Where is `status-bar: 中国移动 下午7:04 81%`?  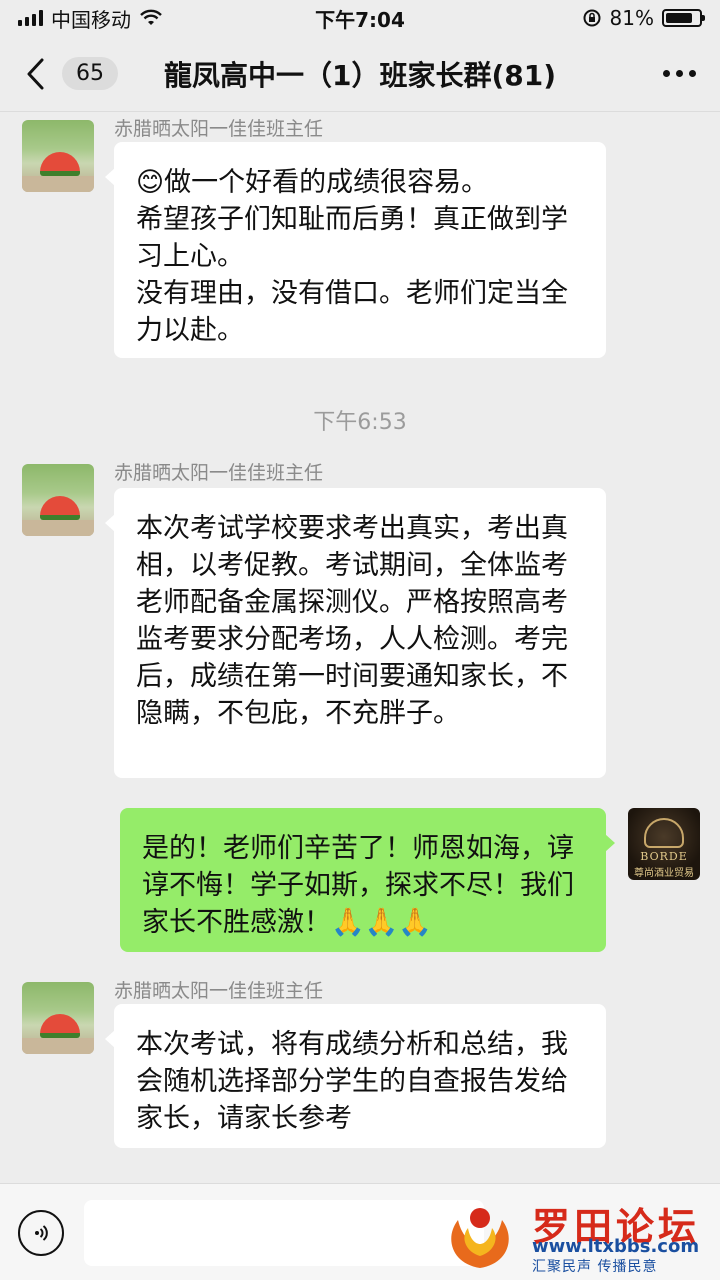
status-bar: 中国移动 下午7:04 81% is located at coordinates (360, 18).